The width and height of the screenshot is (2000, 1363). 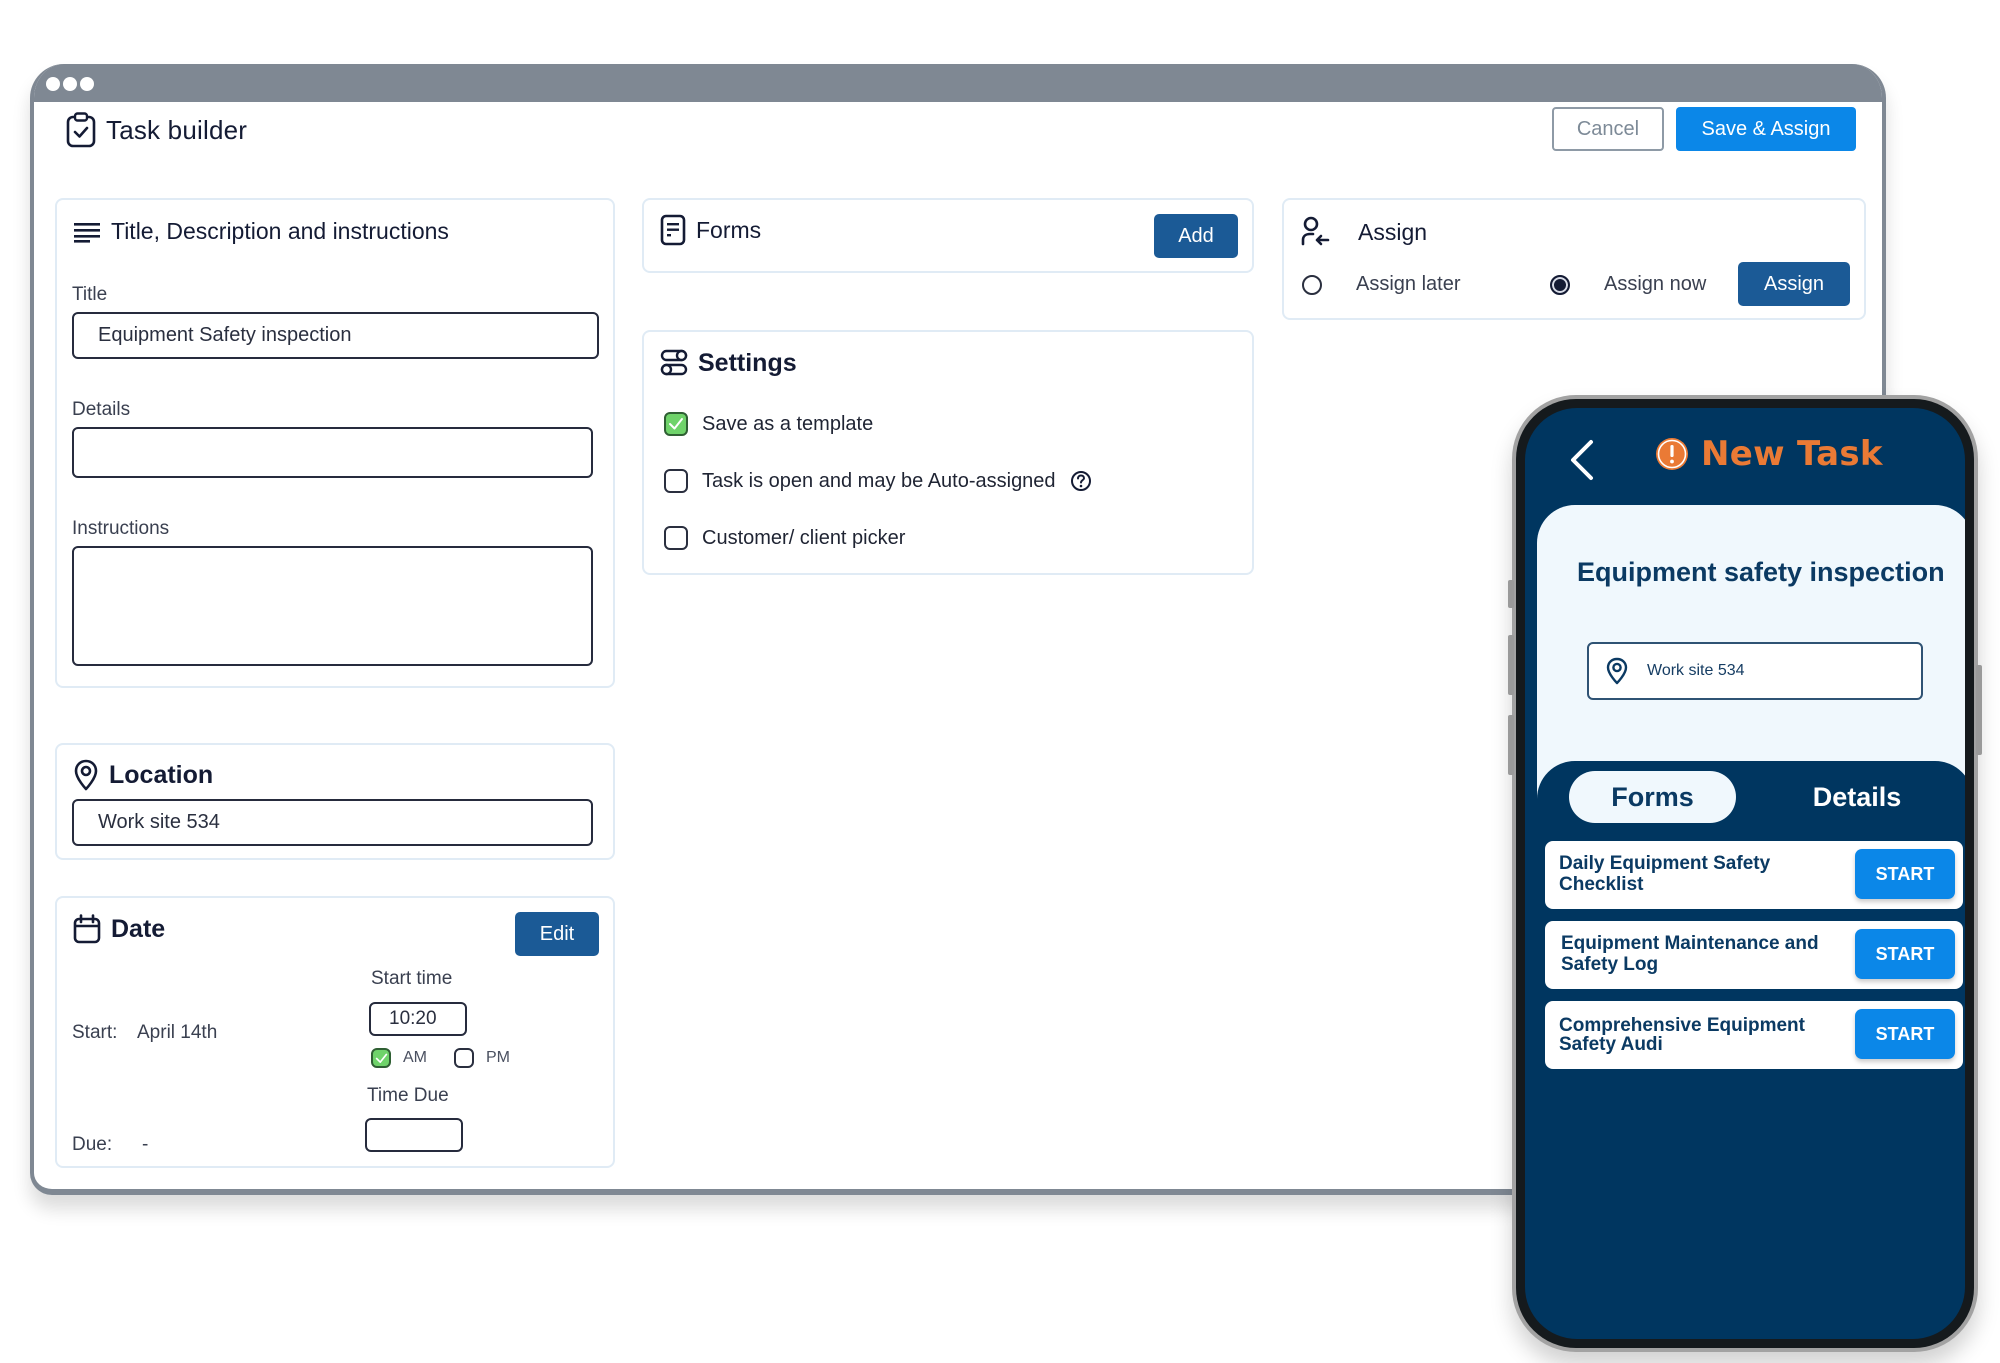 What do you see at coordinates (1755, 671) in the screenshot?
I see `phone-location-field: Work site 534` at bounding box center [1755, 671].